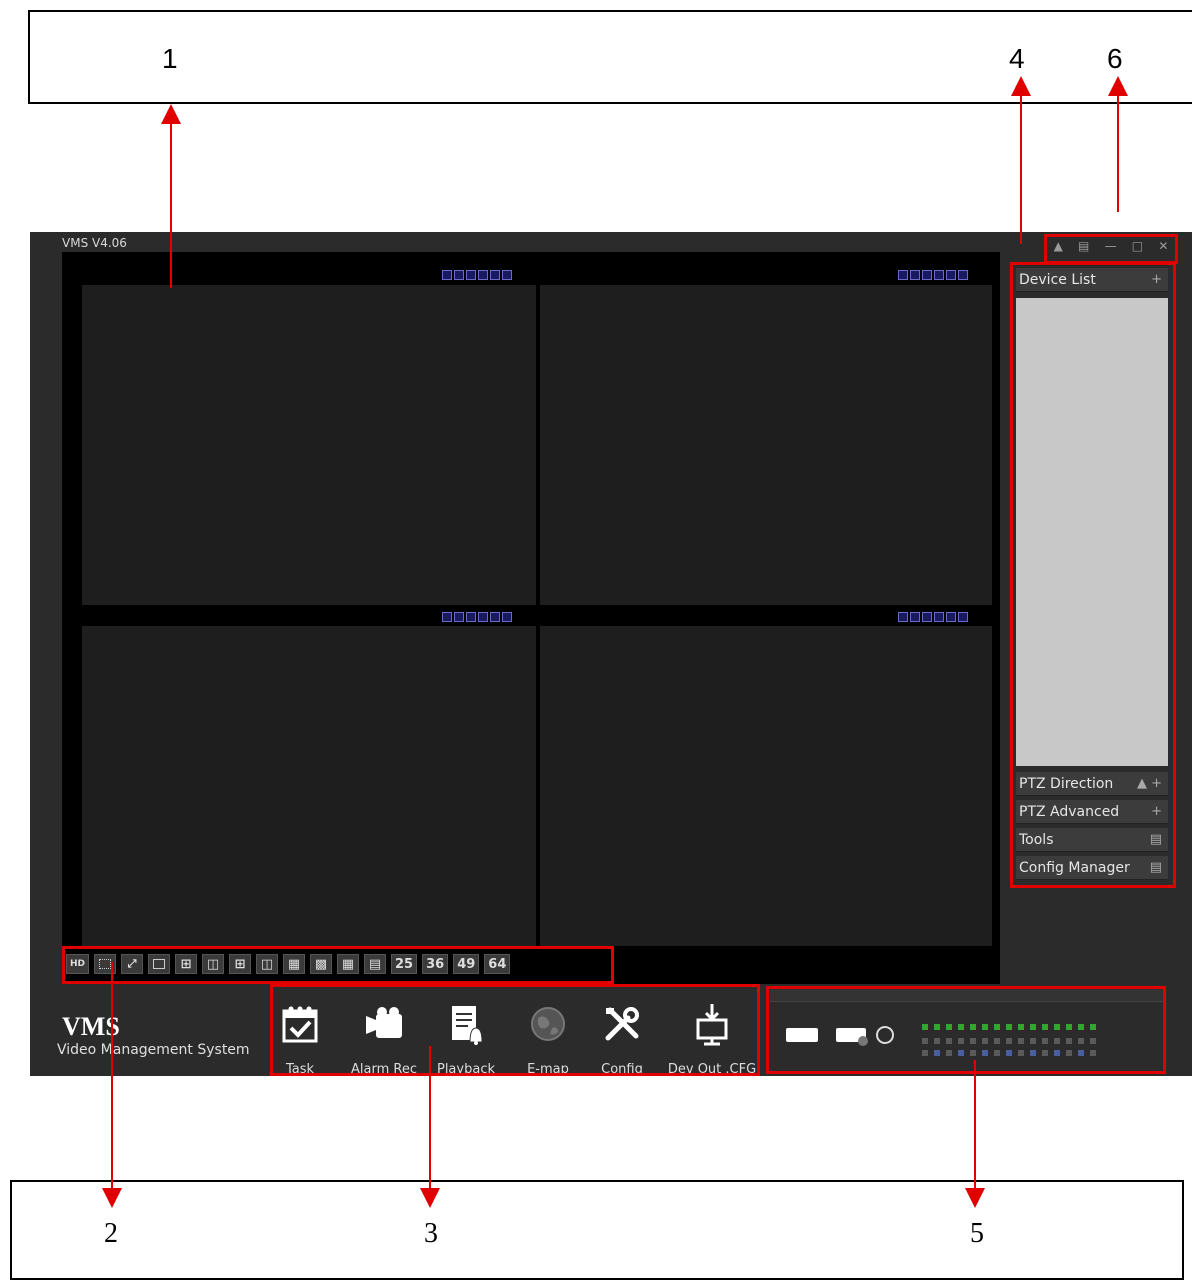  Describe the element at coordinates (240, 964) in the screenshot. I see `layout-8-button: ⊞` at that location.